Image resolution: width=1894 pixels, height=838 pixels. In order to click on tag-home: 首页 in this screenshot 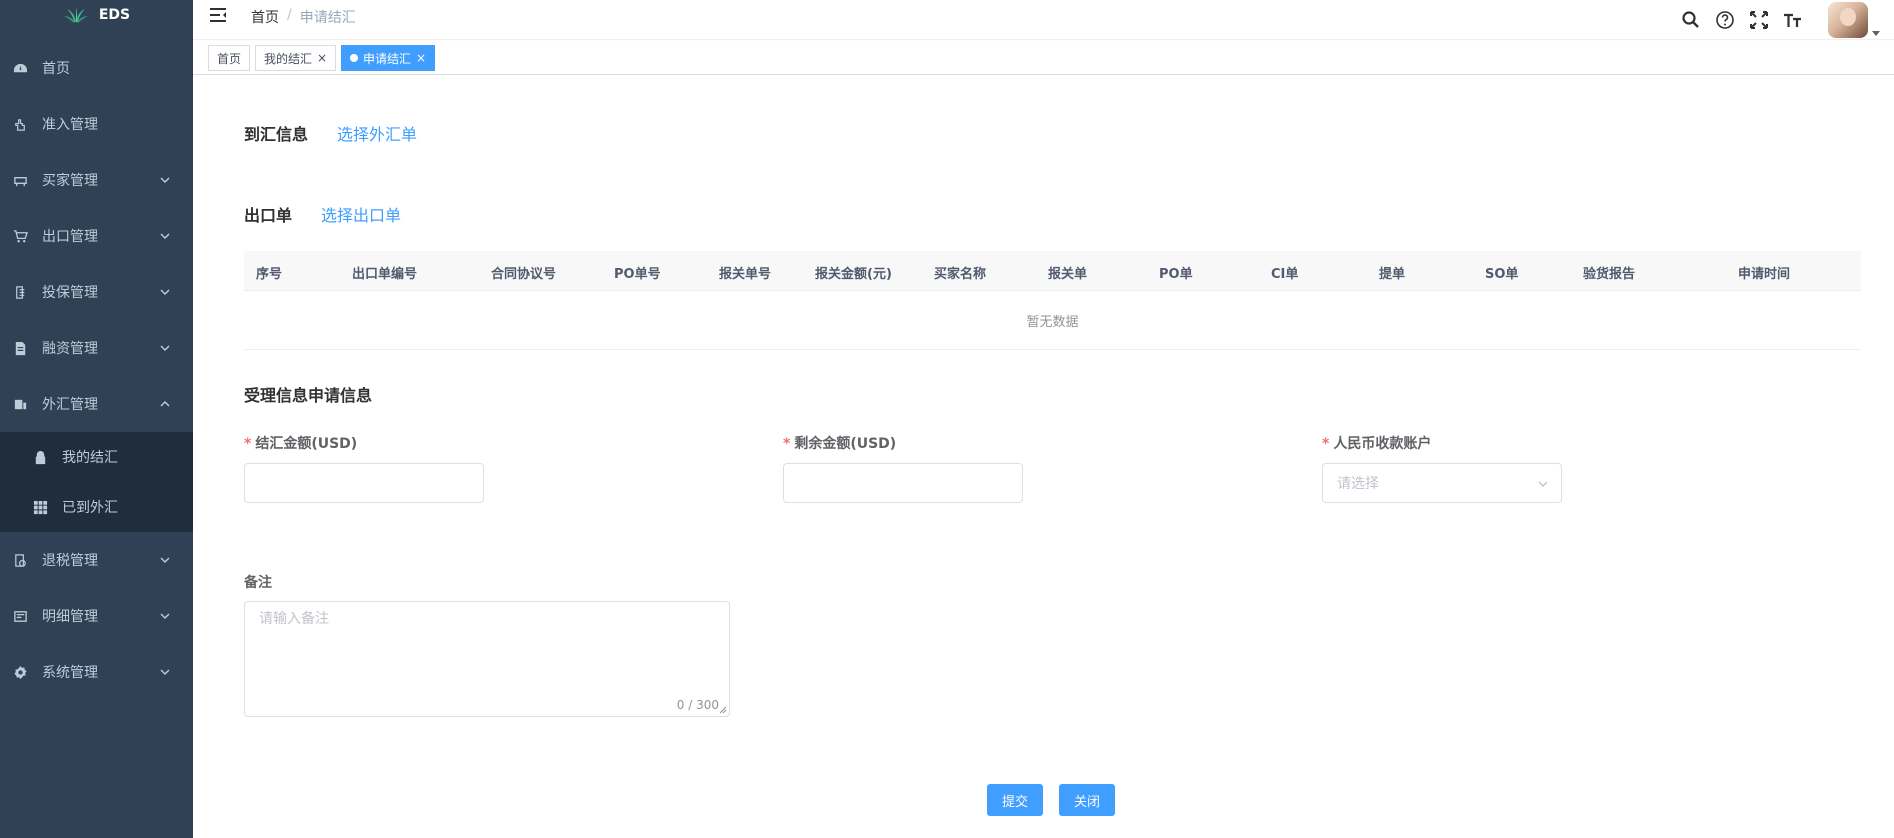, I will do `click(229, 58)`.